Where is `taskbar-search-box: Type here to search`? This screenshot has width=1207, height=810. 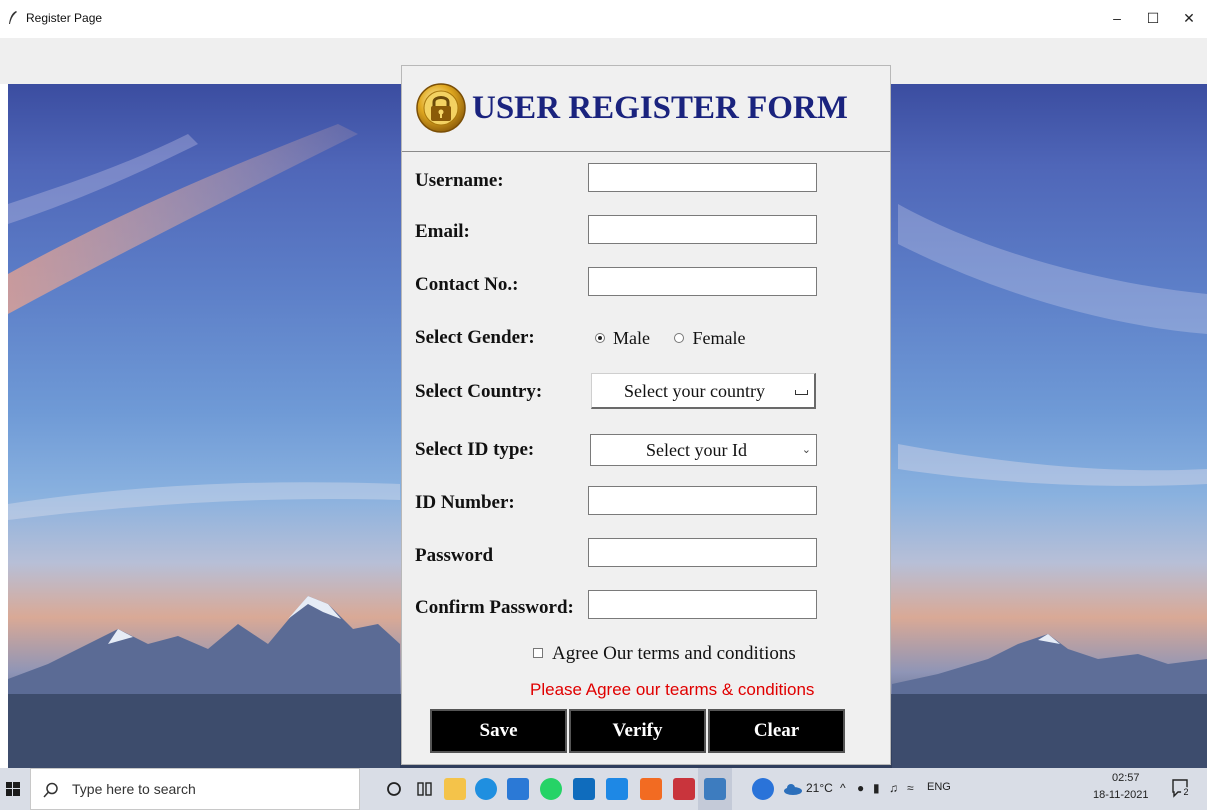 taskbar-search-box: Type here to search is located at coordinates (195, 789).